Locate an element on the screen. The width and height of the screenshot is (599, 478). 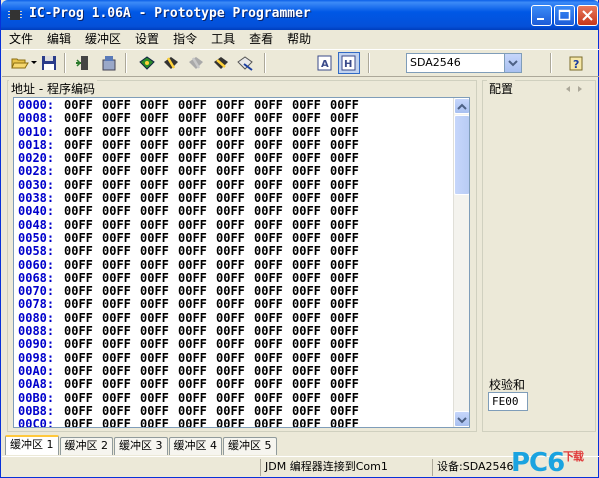
read-chip-icon is located at coordinates (84, 63).